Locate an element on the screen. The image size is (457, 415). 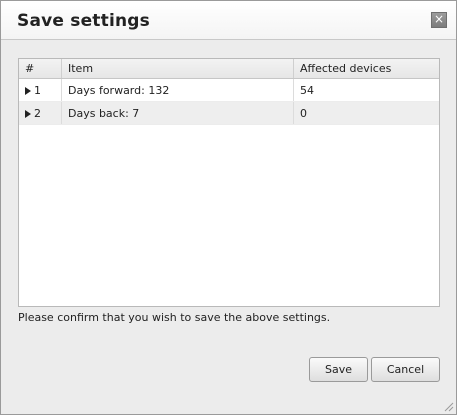
item-cell: Days forward: 132 is located at coordinates (177, 90).